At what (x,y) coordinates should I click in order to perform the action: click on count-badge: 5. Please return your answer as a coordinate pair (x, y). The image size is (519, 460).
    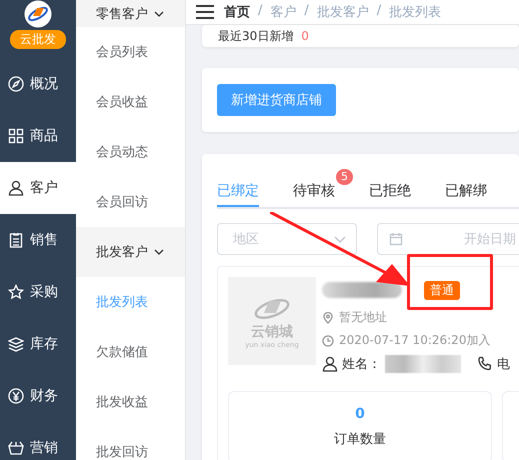
    Looking at the image, I should click on (344, 177).